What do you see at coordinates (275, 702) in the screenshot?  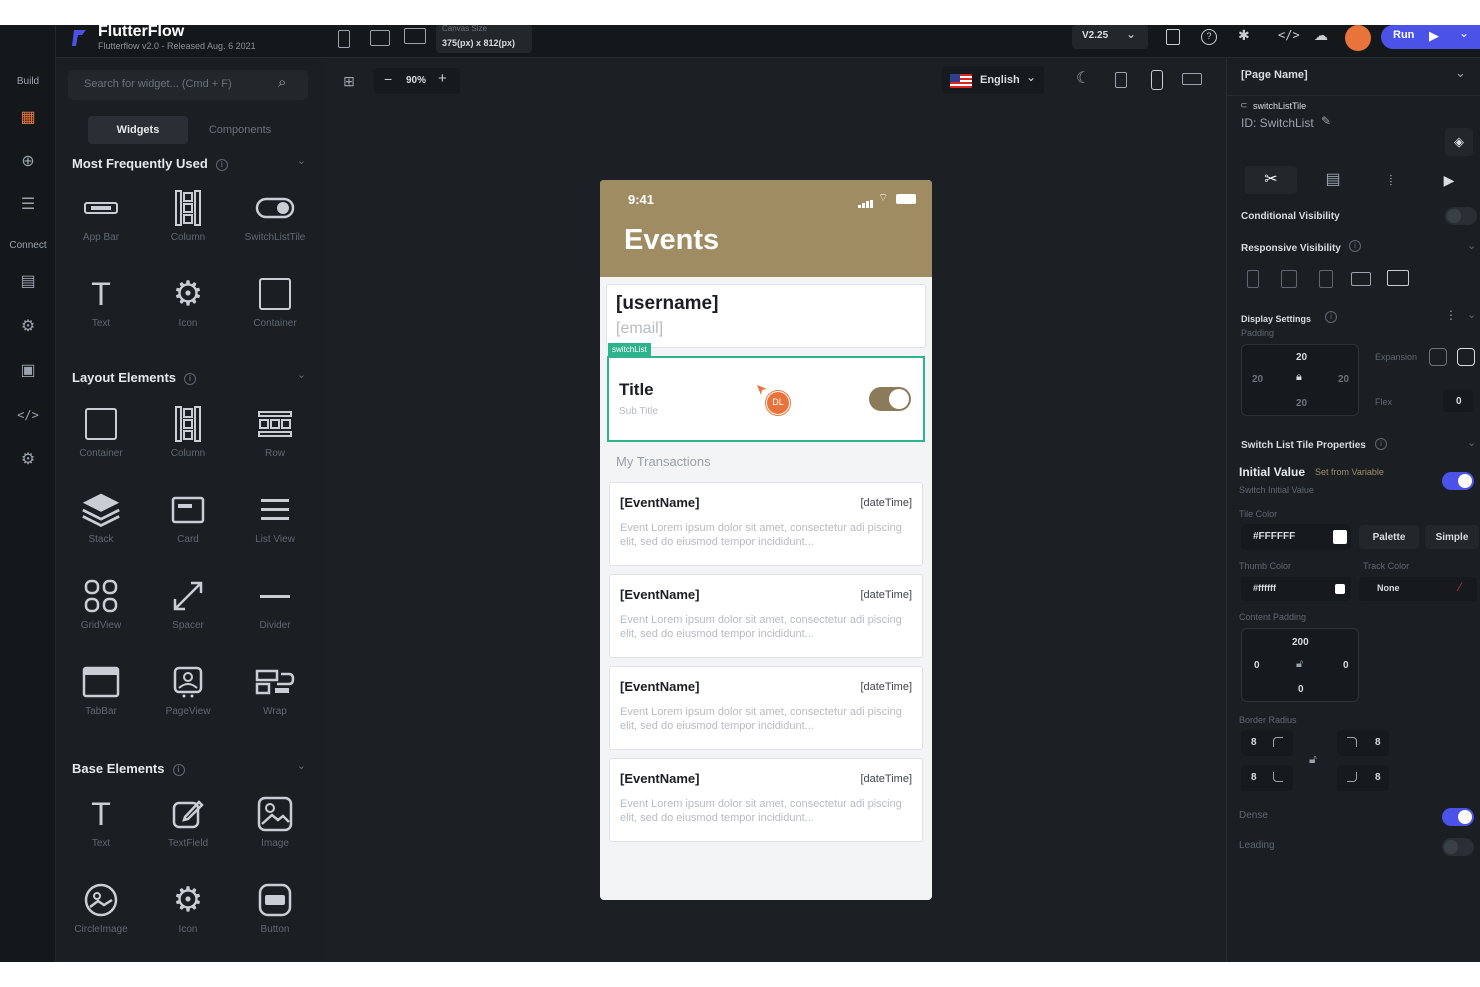 I see `widget-wrap: Wrap` at bounding box center [275, 702].